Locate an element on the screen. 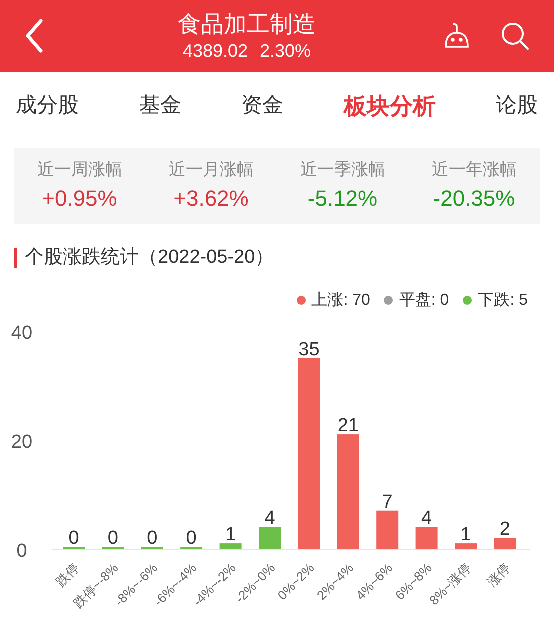 The image size is (554, 623). stat-label: 近一周涨幅 is located at coordinates (79, 169).